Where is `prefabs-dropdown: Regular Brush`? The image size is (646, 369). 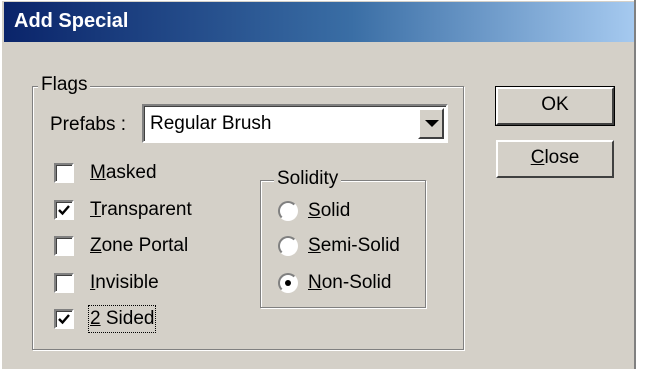 prefabs-dropdown: Regular Brush is located at coordinates (295, 123).